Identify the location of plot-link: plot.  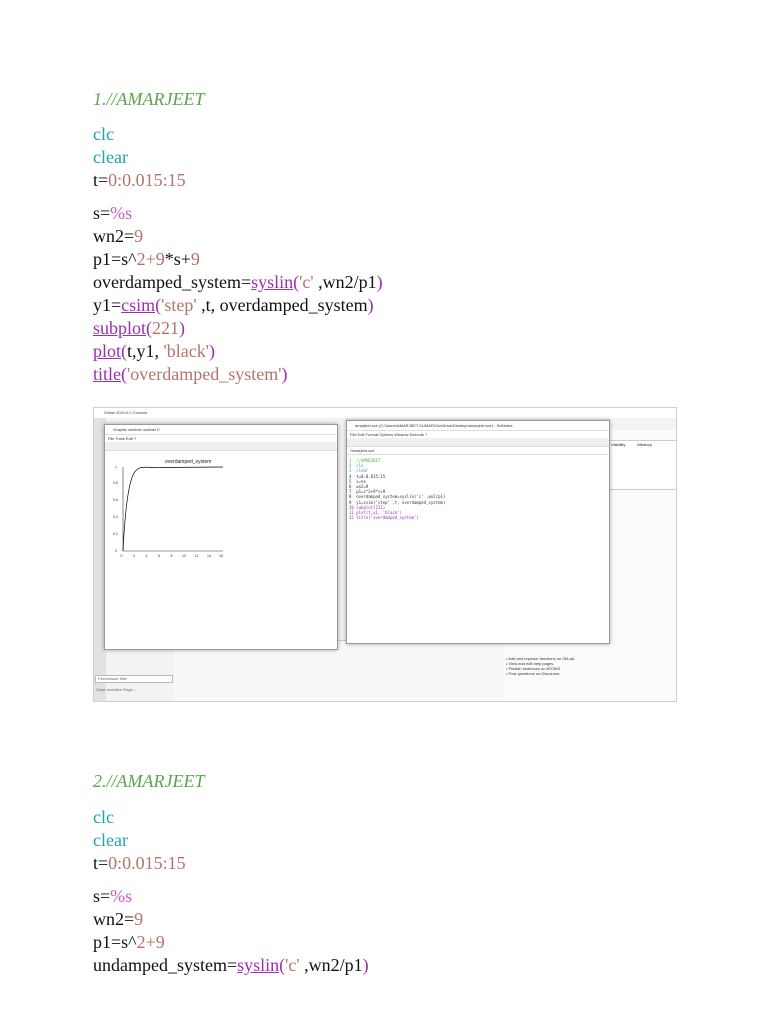
(107, 351).